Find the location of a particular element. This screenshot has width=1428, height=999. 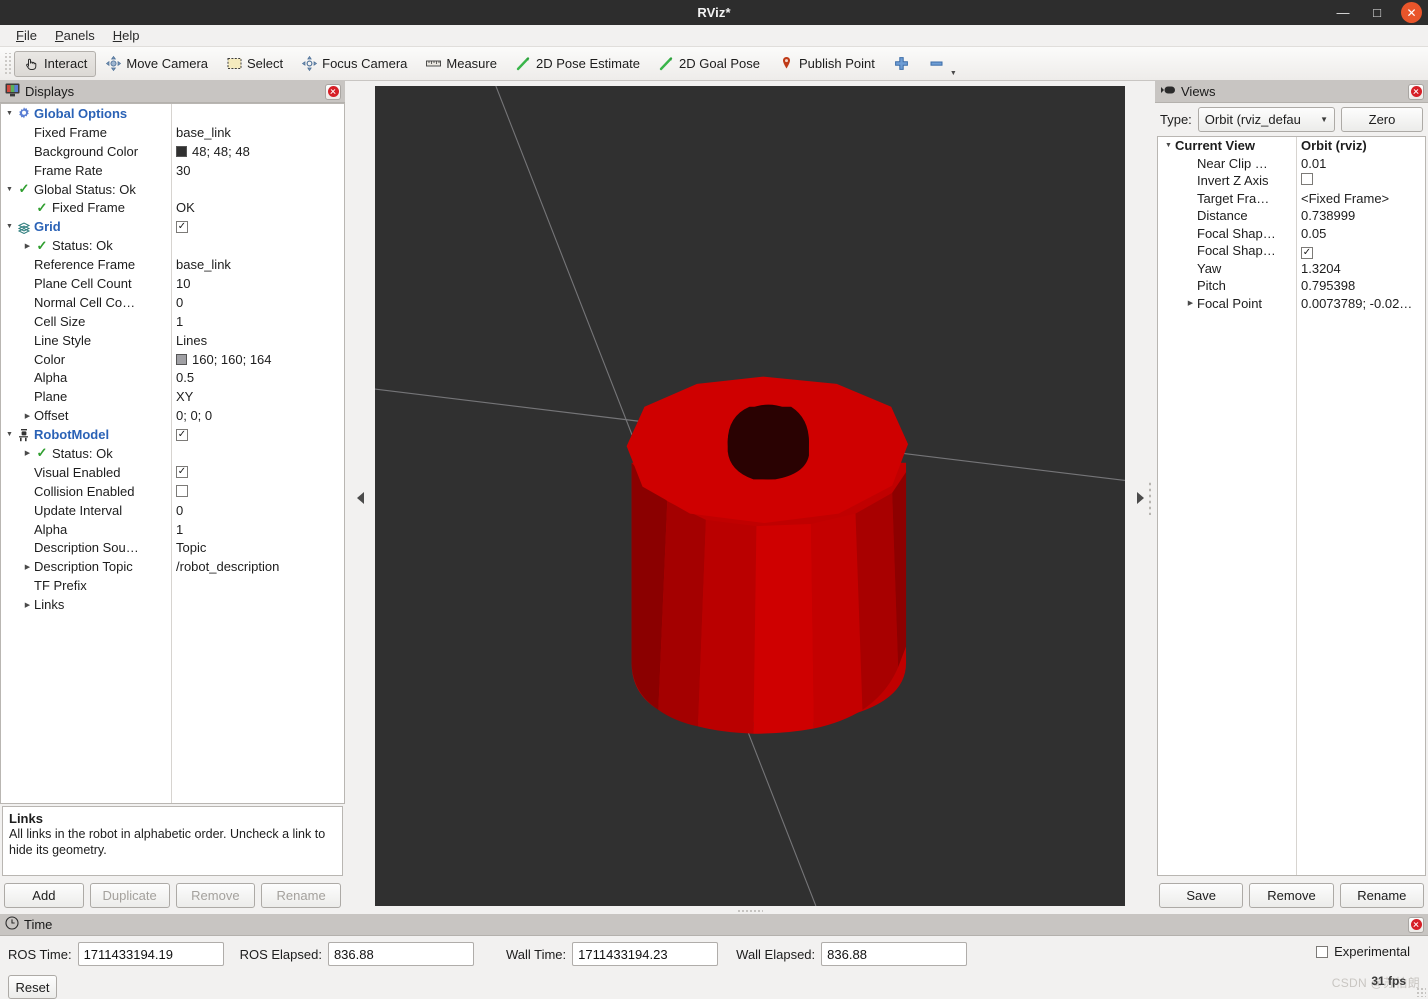

view-row-checkbox is located at coordinates (1307, 179).